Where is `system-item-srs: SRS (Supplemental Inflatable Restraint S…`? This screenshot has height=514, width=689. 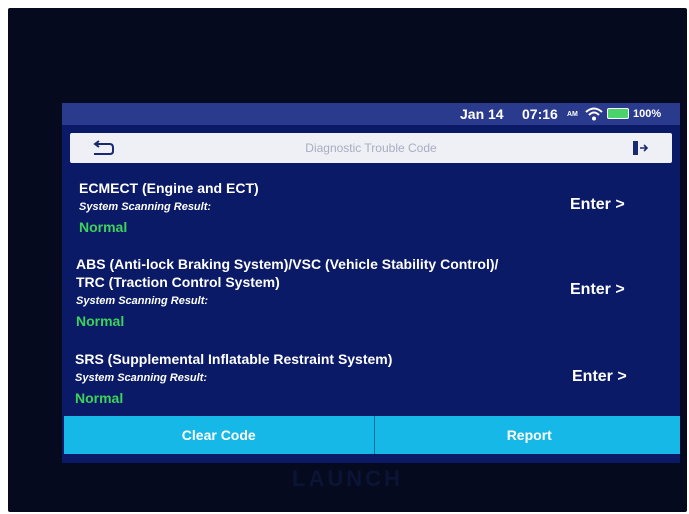
system-item-srs: SRS (Supplemental Inflatable Restraint S… is located at coordinates (355, 378).